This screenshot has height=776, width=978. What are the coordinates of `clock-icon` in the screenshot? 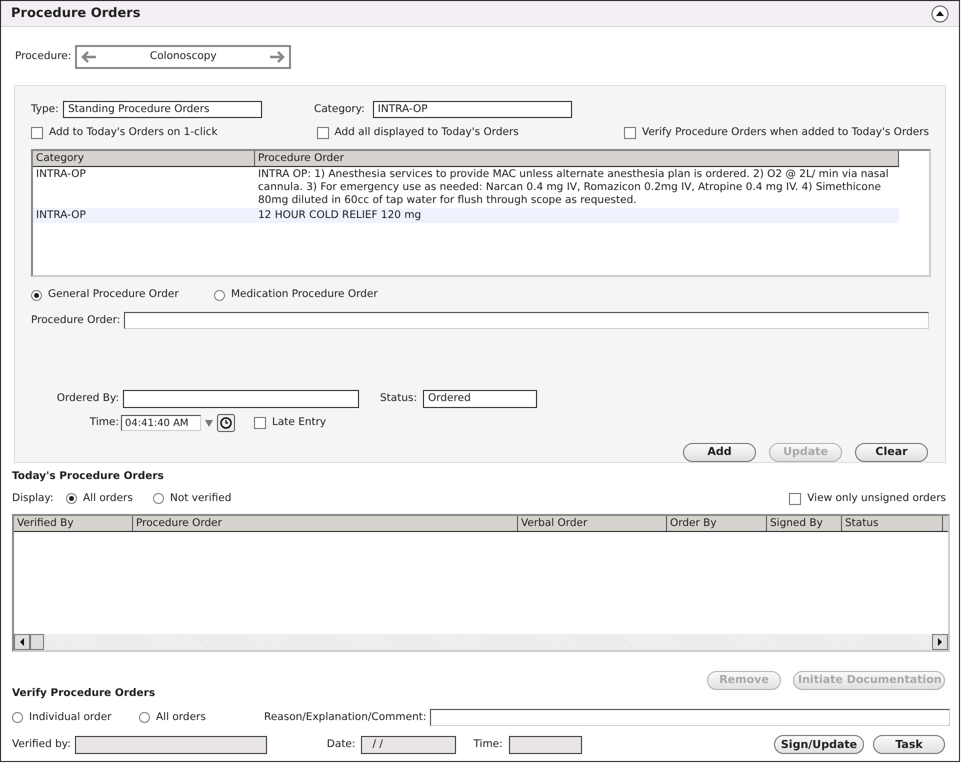 It's located at (226, 423).